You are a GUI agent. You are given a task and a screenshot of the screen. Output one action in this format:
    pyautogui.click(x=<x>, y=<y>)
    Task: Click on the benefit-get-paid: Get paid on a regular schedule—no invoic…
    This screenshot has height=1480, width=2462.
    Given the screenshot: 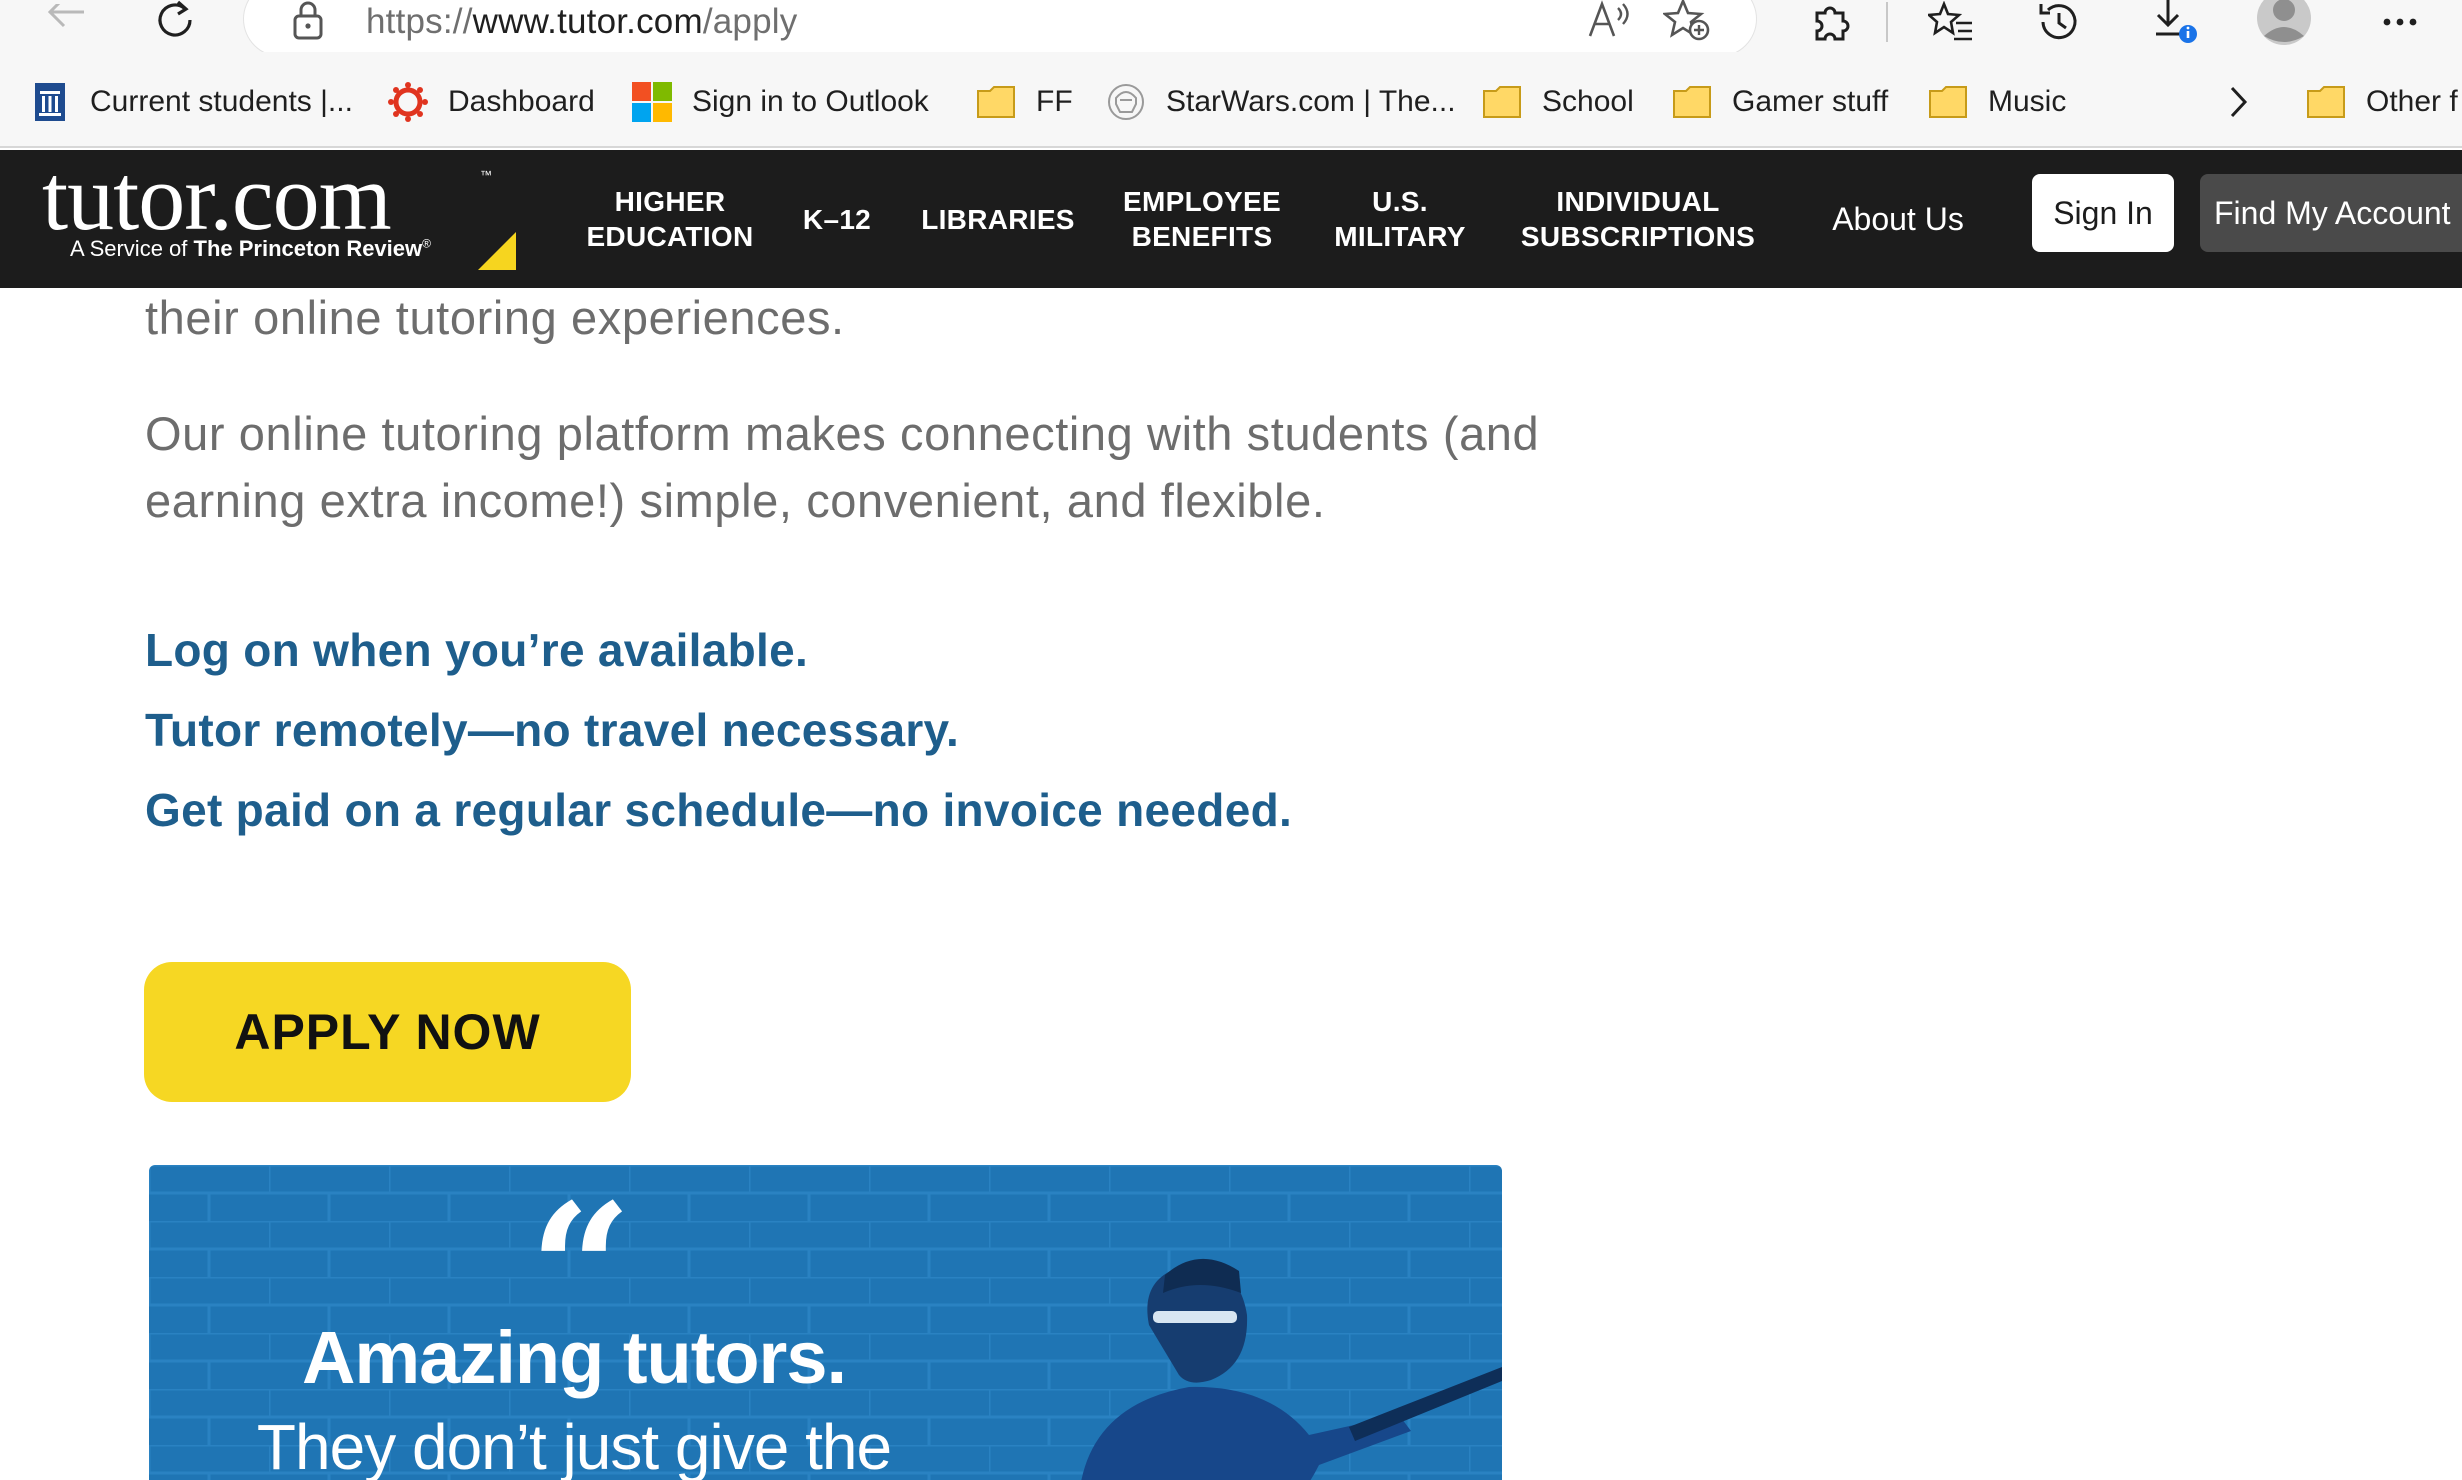 What is the action you would take?
    pyautogui.click(x=719, y=810)
    